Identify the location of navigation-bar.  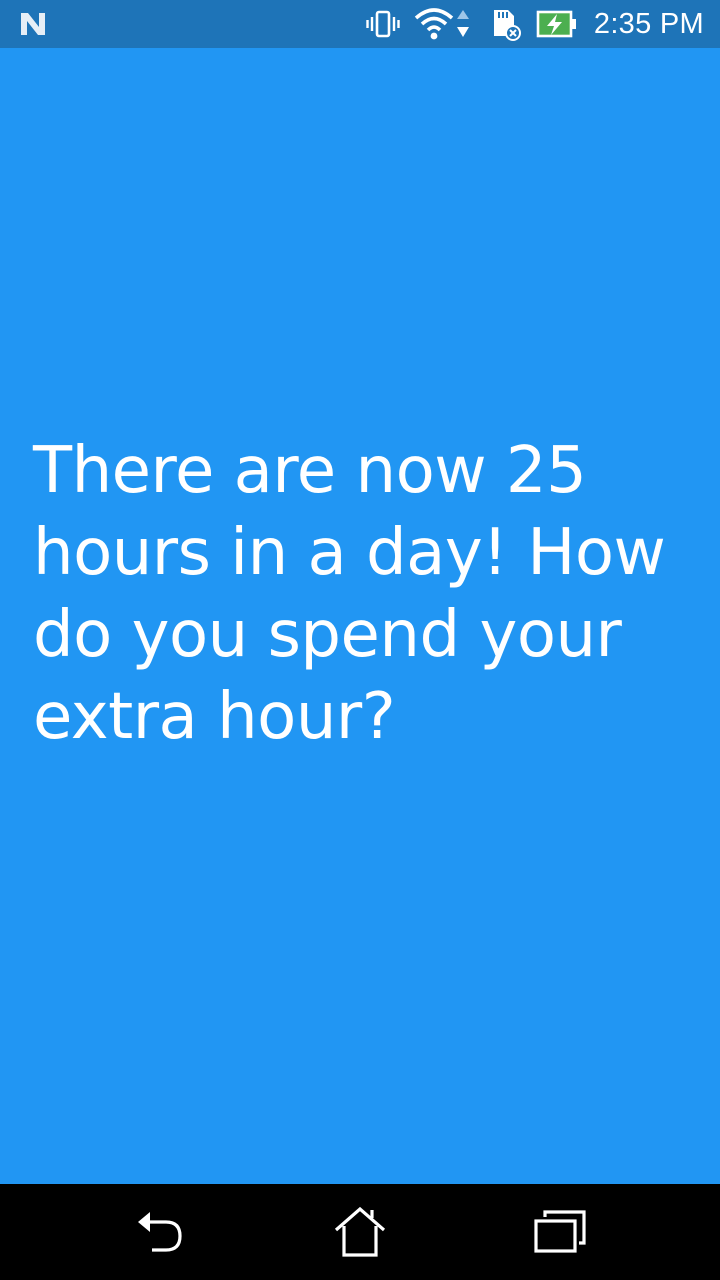
(360, 1232).